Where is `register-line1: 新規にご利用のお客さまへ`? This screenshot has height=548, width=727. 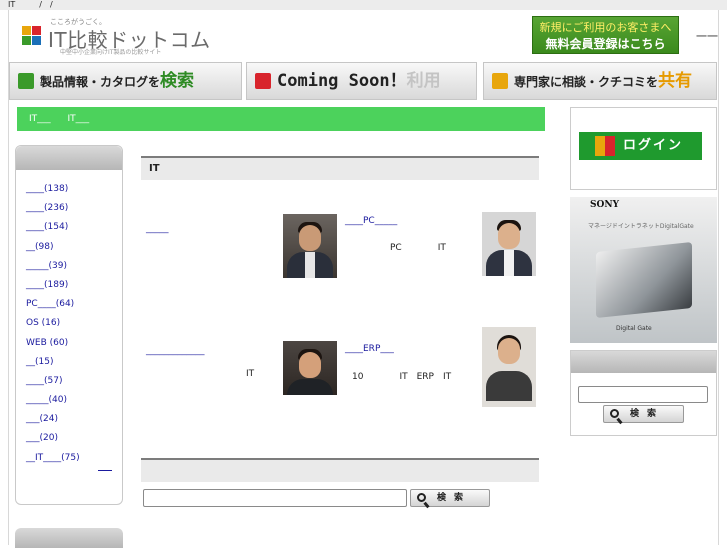
register-line1: 新規にご利用のお客さまへ is located at coordinates (605, 27).